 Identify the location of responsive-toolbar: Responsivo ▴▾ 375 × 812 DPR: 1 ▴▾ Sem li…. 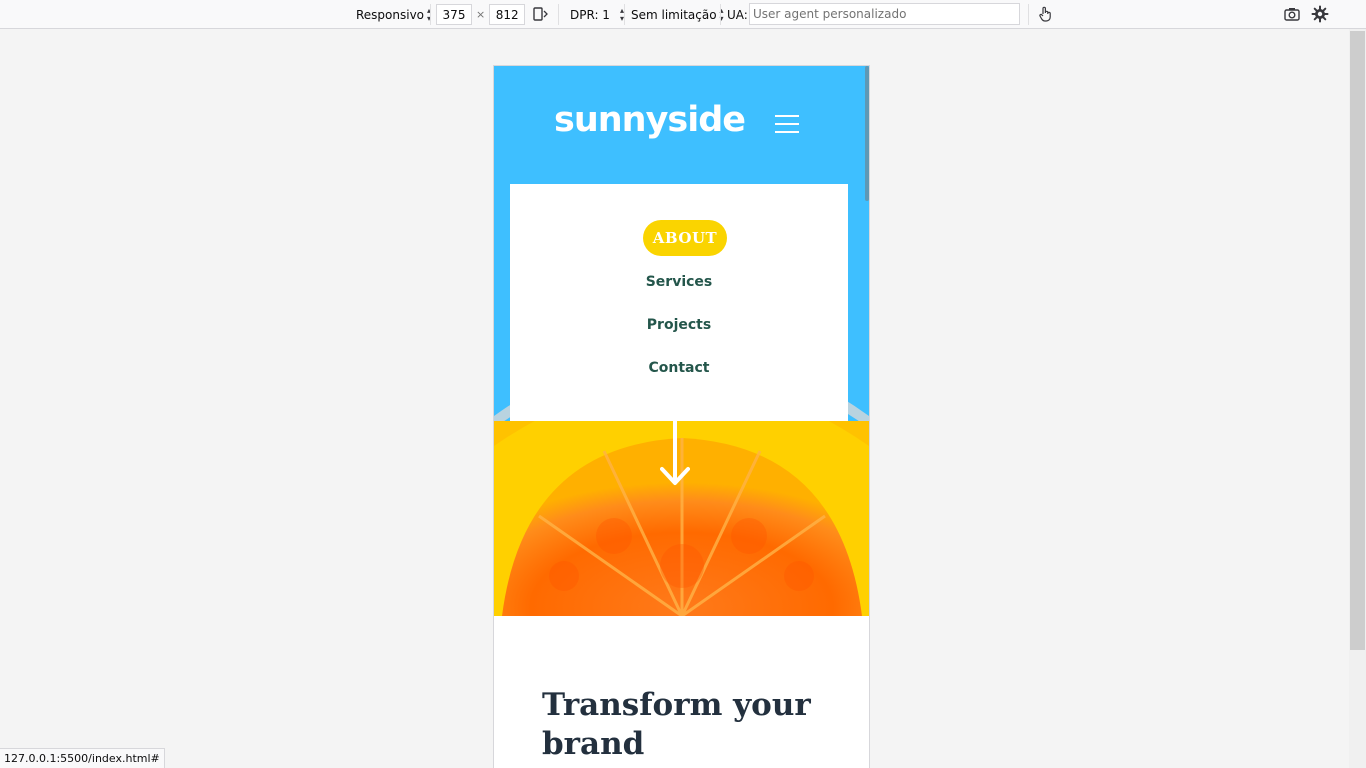
(683, 14).